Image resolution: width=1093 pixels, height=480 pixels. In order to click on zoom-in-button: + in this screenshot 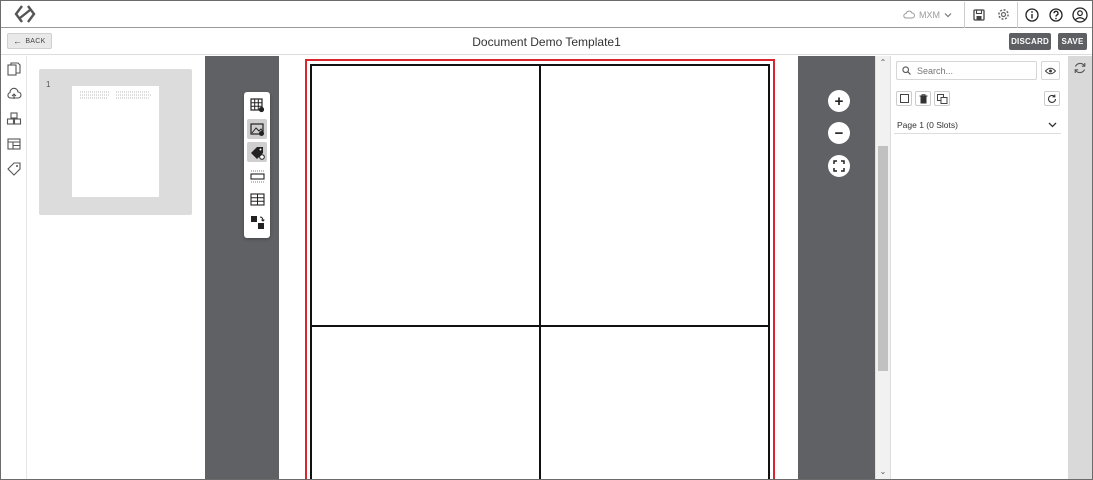, I will do `click(839, 101)`.